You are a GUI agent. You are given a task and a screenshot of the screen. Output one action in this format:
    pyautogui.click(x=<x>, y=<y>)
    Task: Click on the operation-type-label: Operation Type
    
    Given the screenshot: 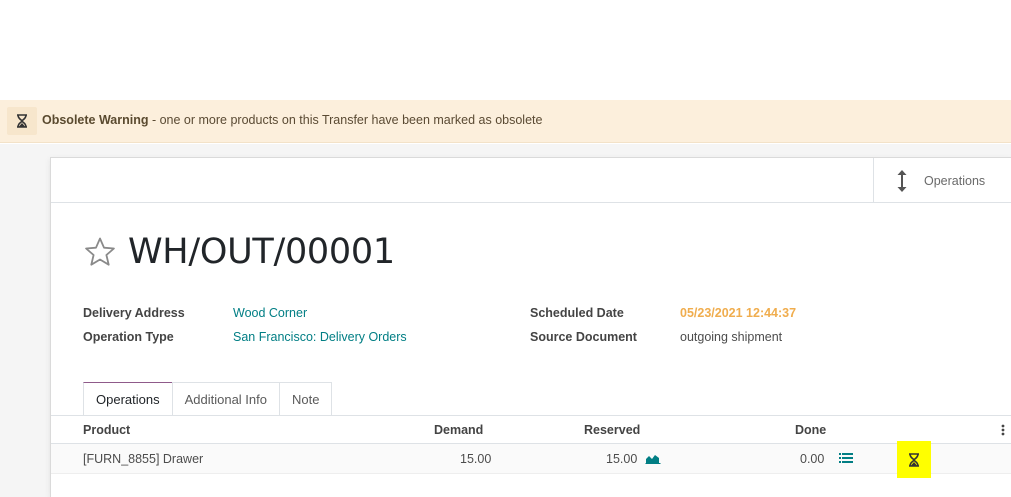 What is the action you would take?
    pyautogui.click(x=128, y=337)
    